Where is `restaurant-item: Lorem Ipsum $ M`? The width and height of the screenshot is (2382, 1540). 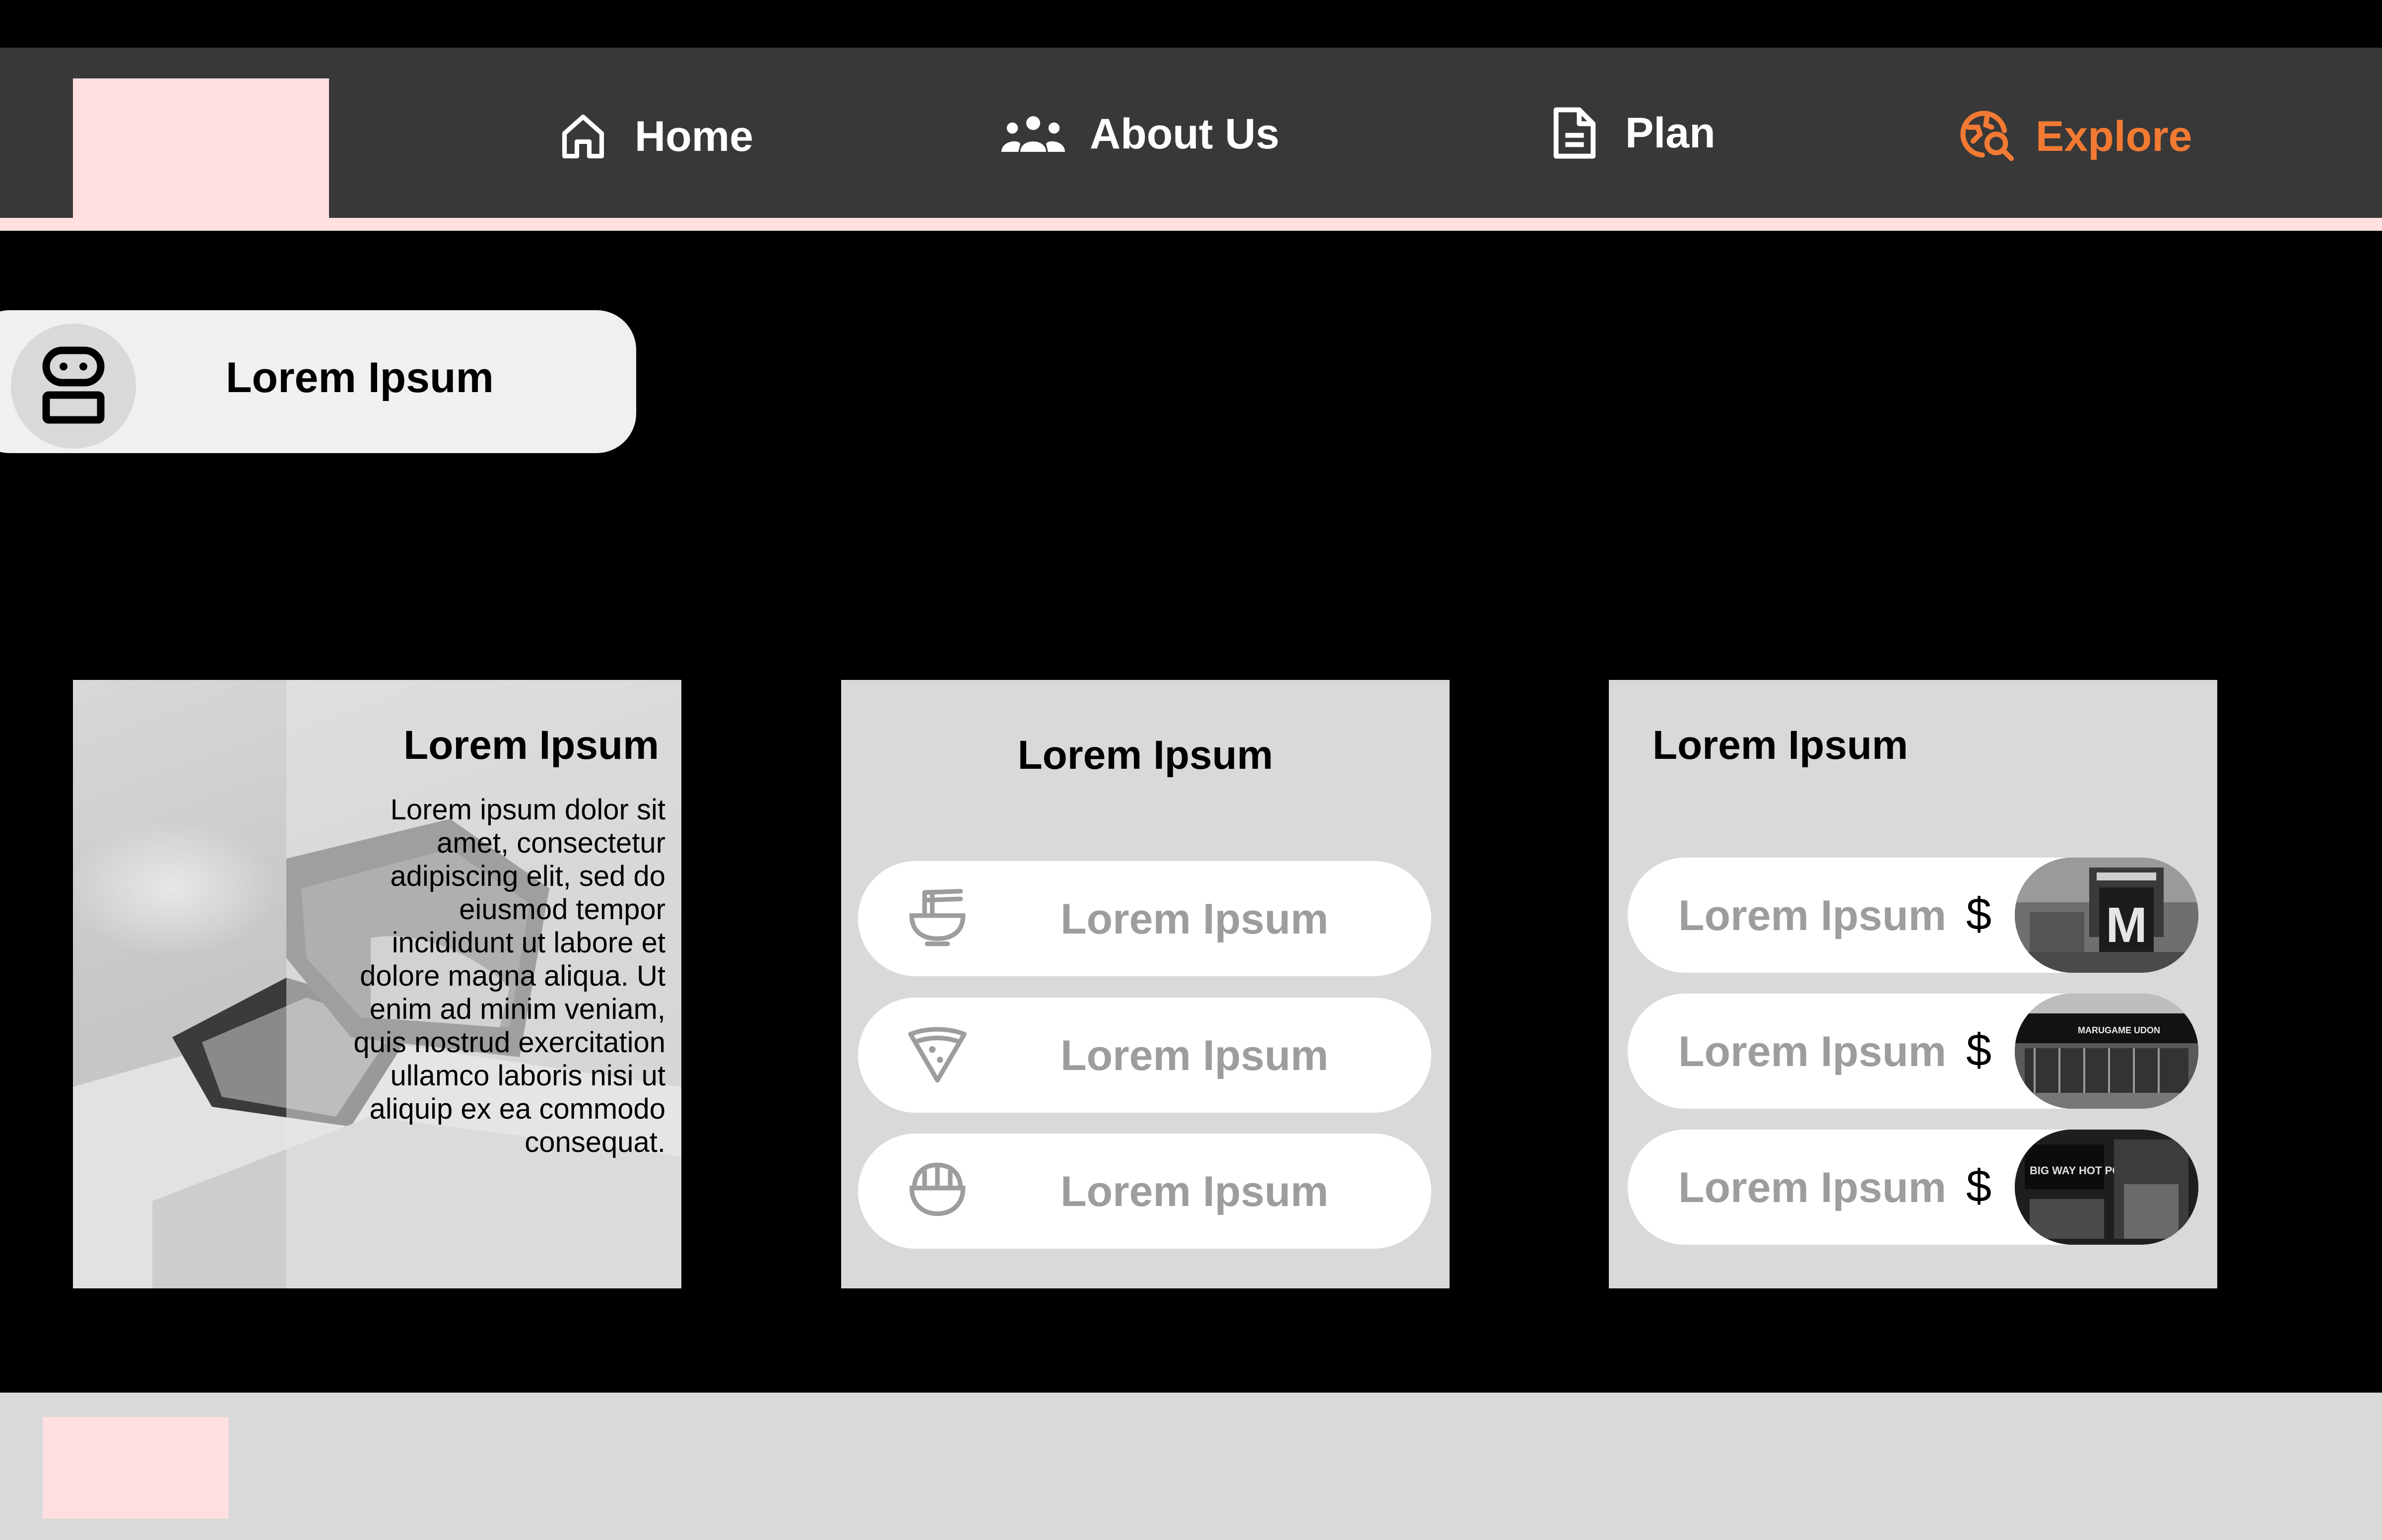
restaurant-item: Lorem Ipsum $ M is located at coordinates (1913, 915).